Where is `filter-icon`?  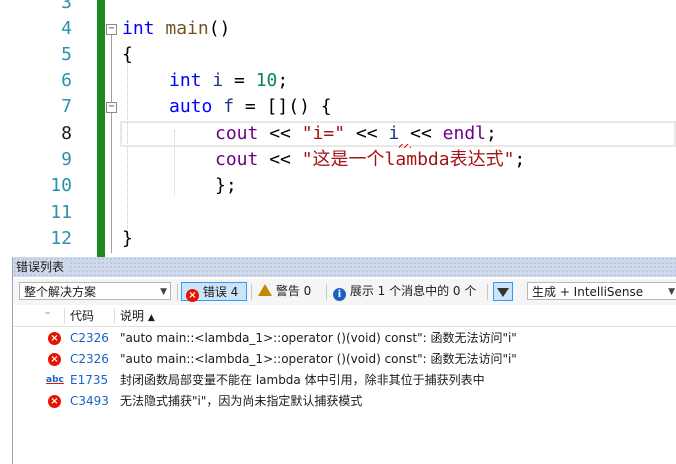 filter-icon is located at coordinates (503, 292).